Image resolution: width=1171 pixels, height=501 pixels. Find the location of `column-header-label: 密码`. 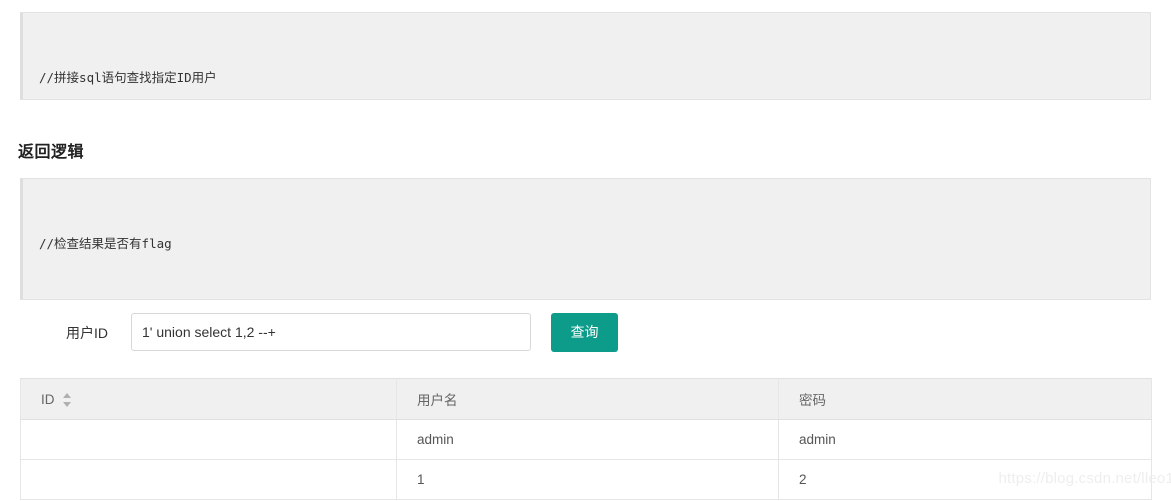

column-header-label: 密码 is located at coordinates (812, 400).